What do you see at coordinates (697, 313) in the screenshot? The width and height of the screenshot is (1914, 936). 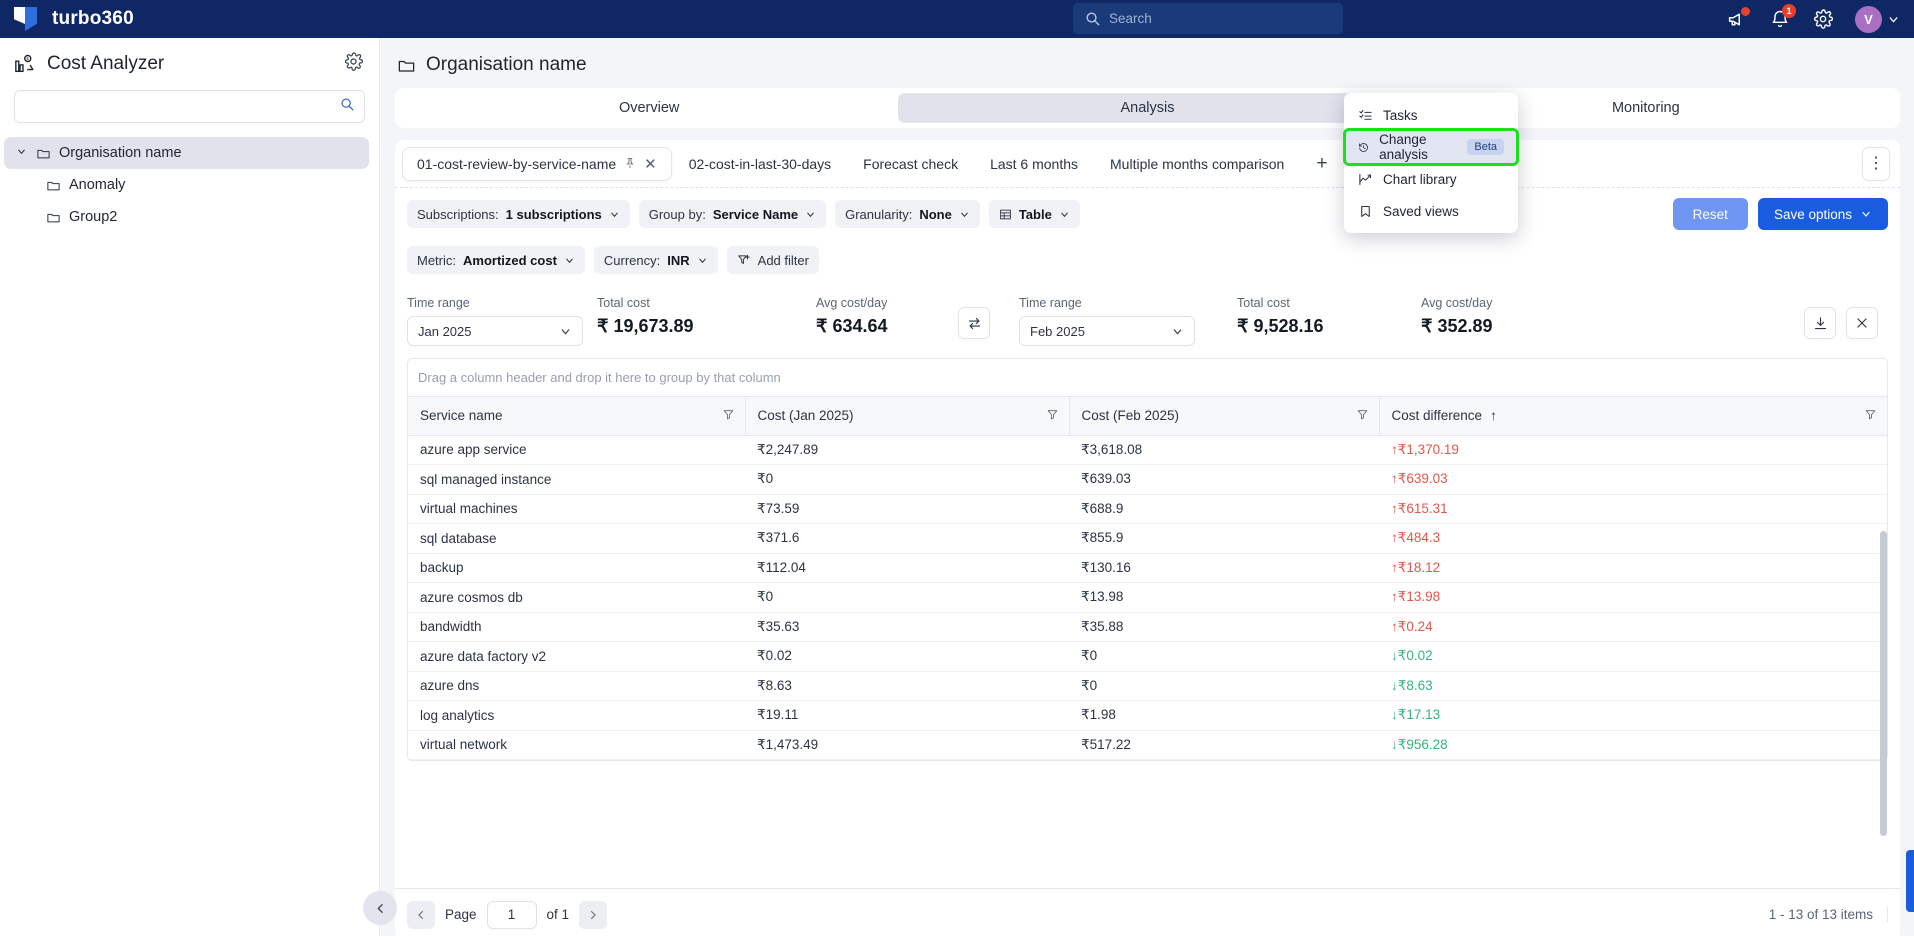 I see `left-total-cost: Total cost ₹ 19,673.89` at bounding box center [697, 313].